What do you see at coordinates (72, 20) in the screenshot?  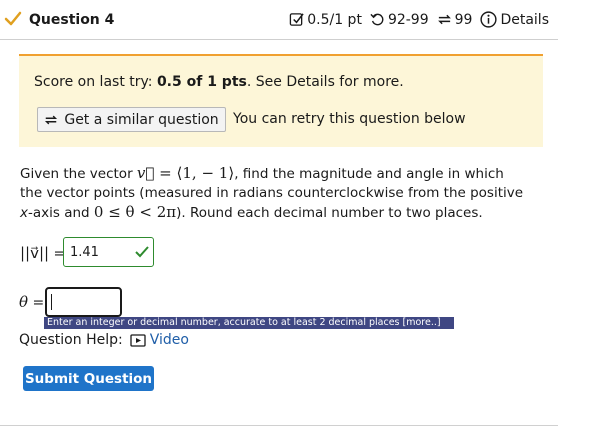 I see `question-title: Question 4` at bounding box center [72, 20].